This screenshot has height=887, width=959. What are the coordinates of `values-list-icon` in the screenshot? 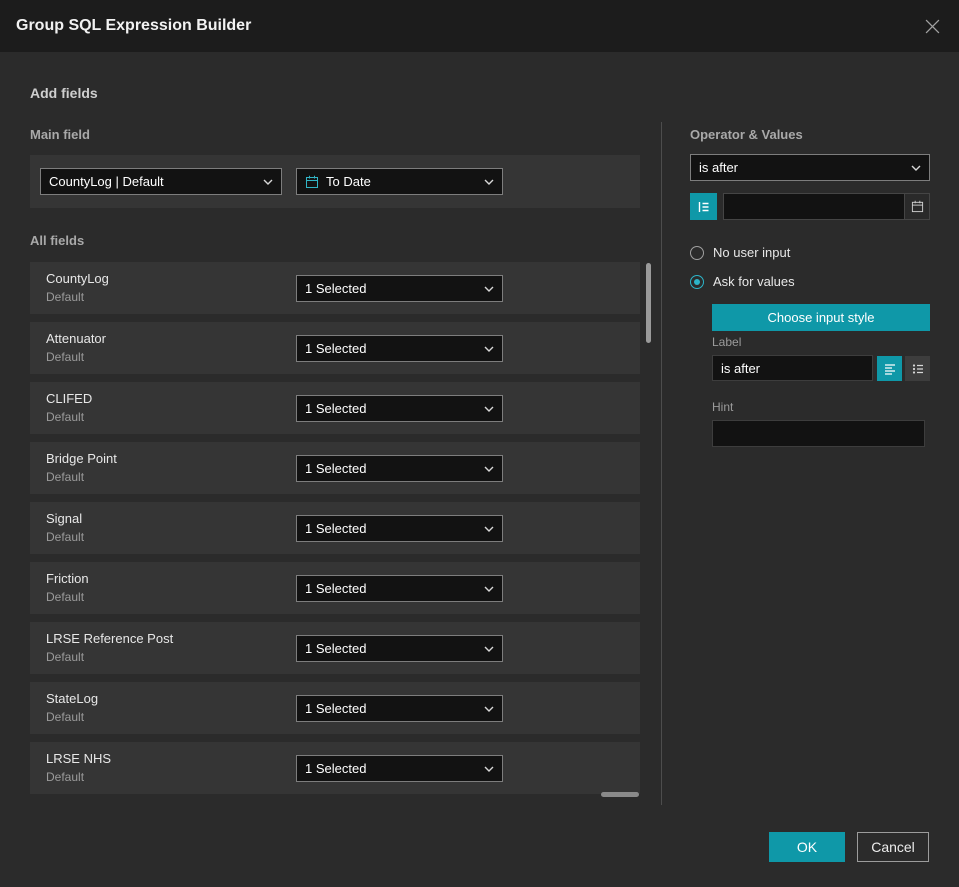 It's located at (703, 206).